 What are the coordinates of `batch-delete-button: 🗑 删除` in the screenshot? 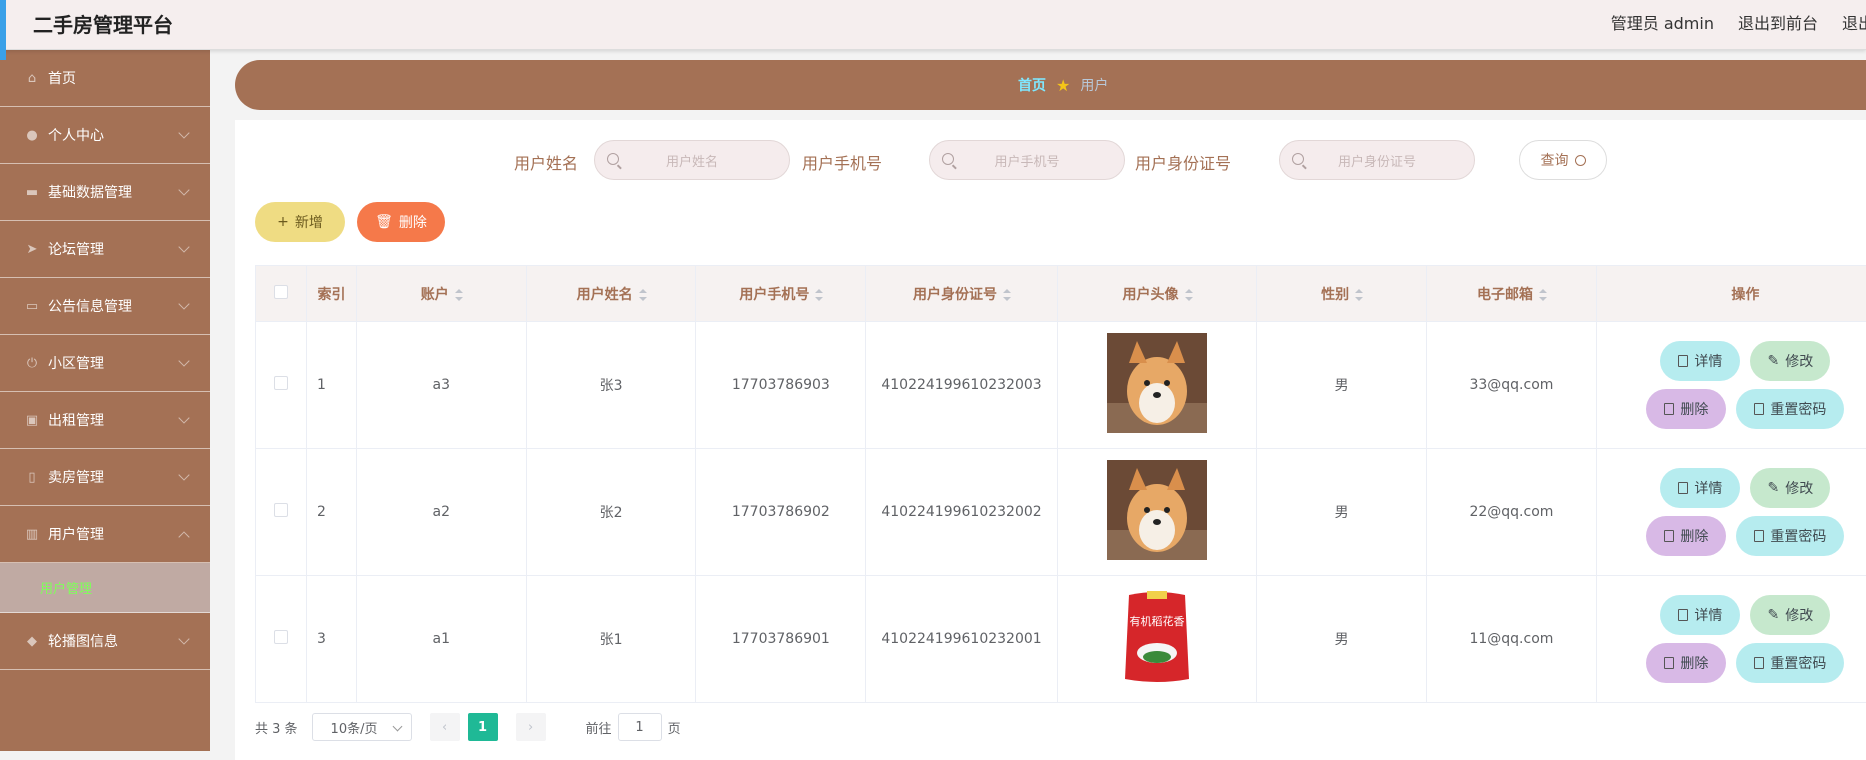 It's located at (401, 222).